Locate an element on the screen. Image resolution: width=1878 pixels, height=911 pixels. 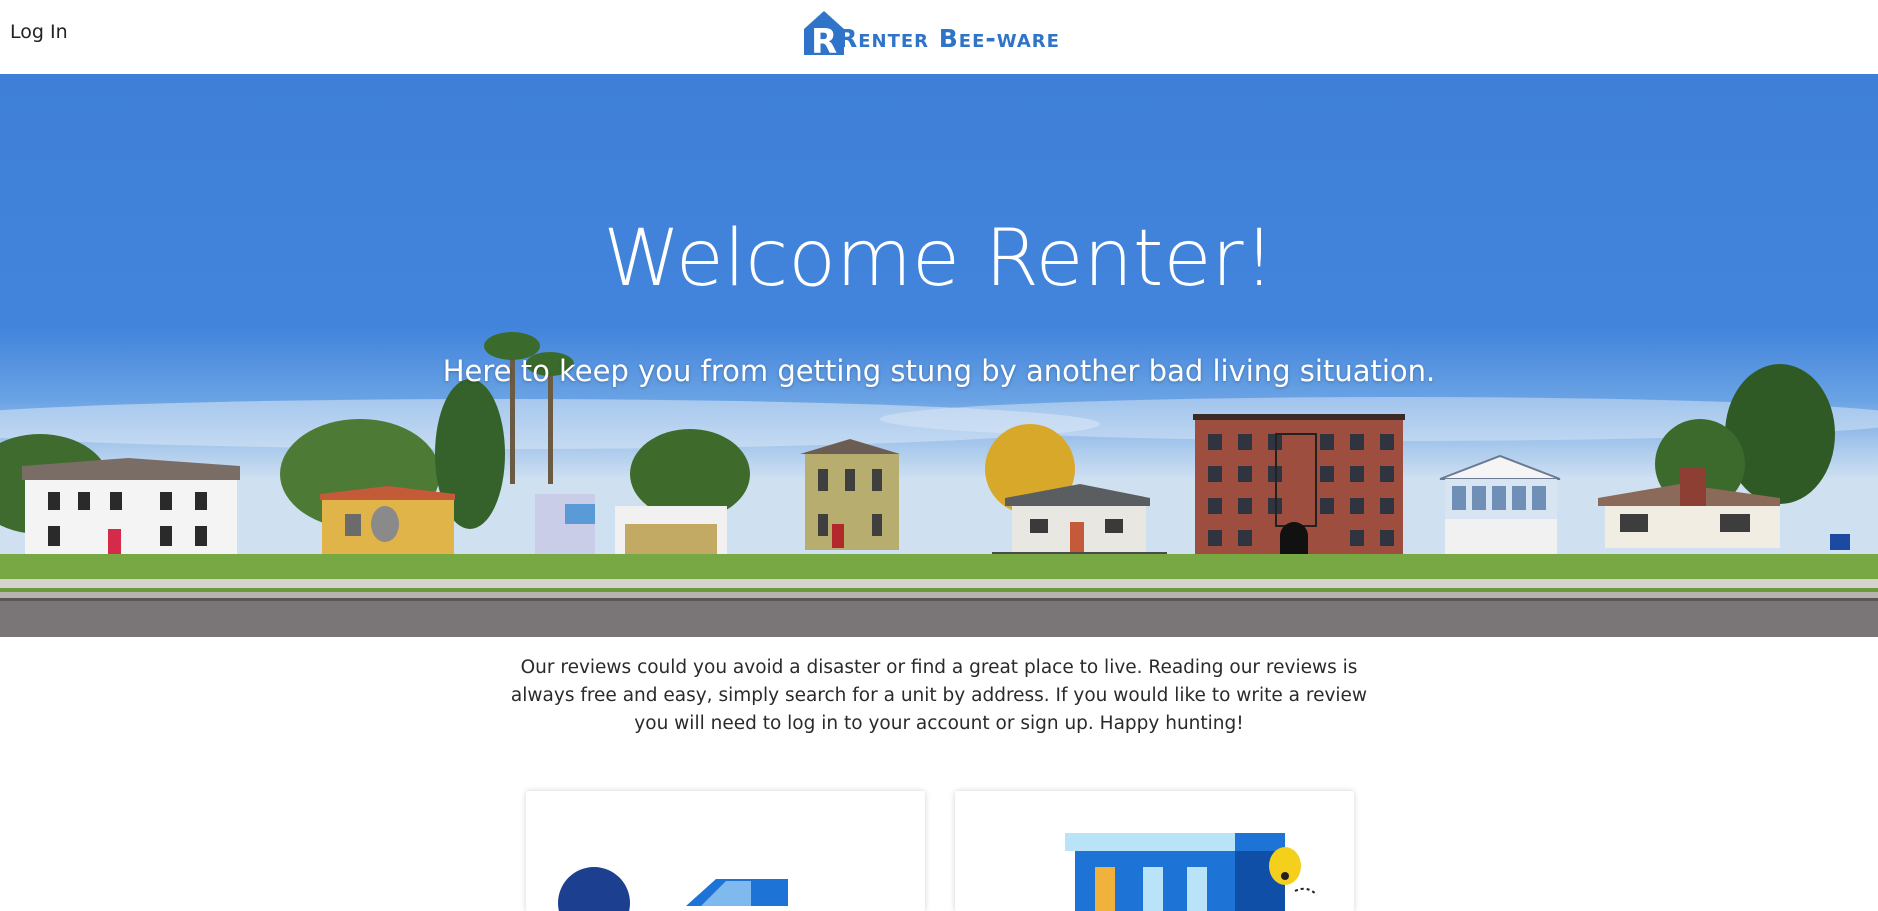
feature-card-review is located at coordinates (1154, 851).